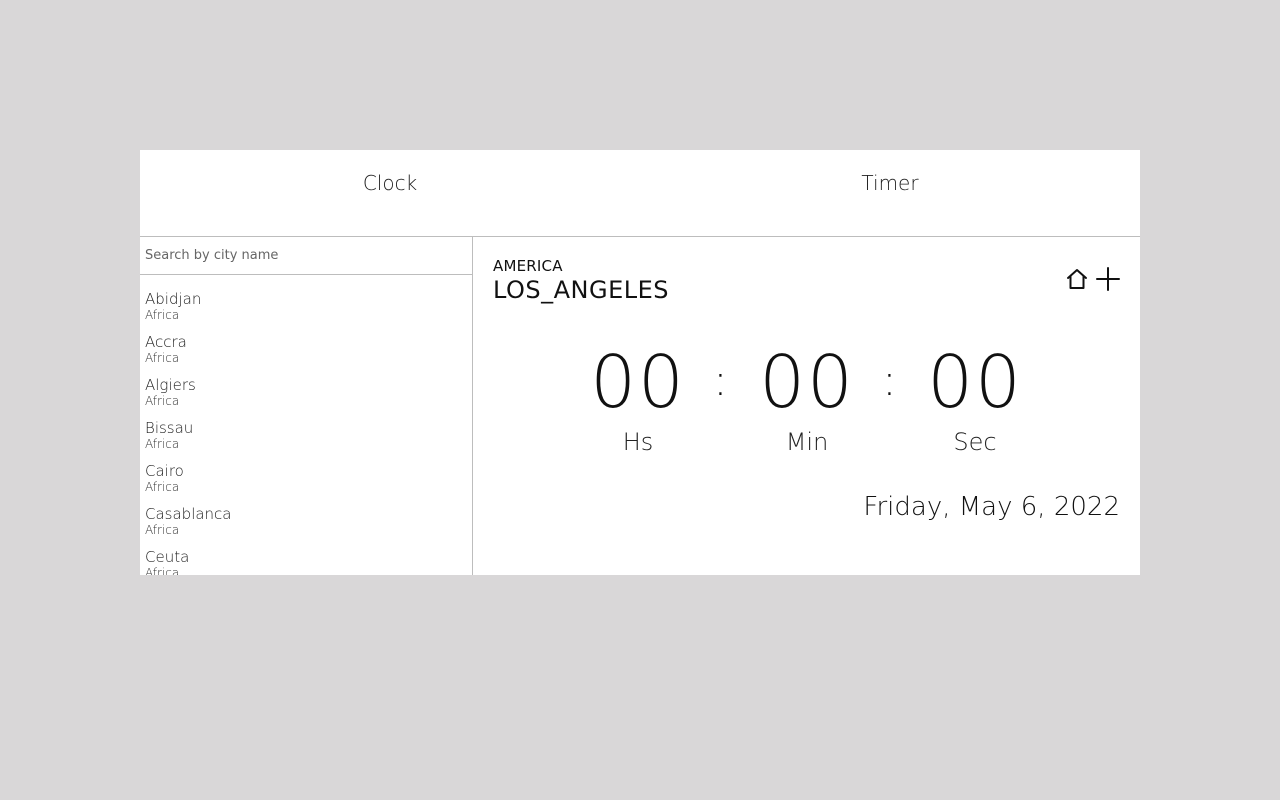 This screenshot has width=1280, height=800. I want to click on current-date: Friday, May 6, 2022, so click(991, 507).